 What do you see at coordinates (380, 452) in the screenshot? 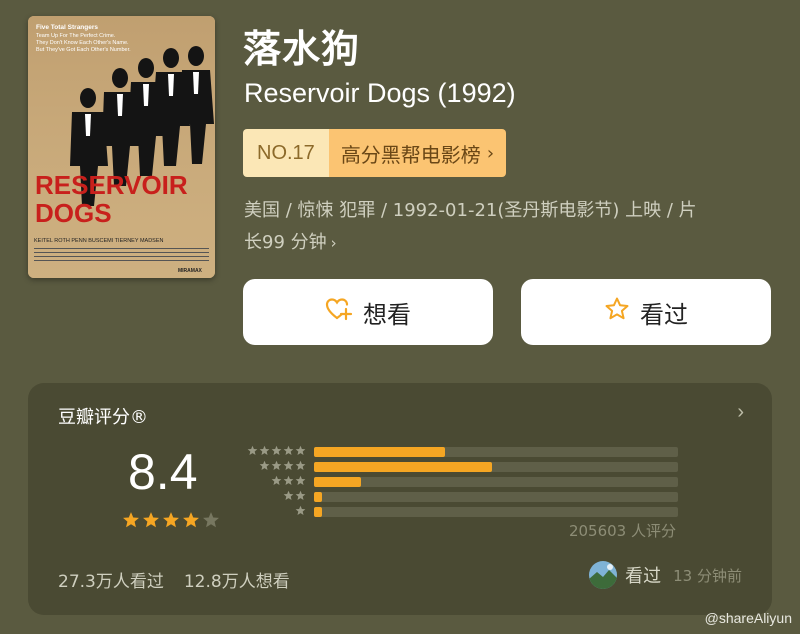
I see `distribution-bar-5-star` at bounding box center [380, 452].